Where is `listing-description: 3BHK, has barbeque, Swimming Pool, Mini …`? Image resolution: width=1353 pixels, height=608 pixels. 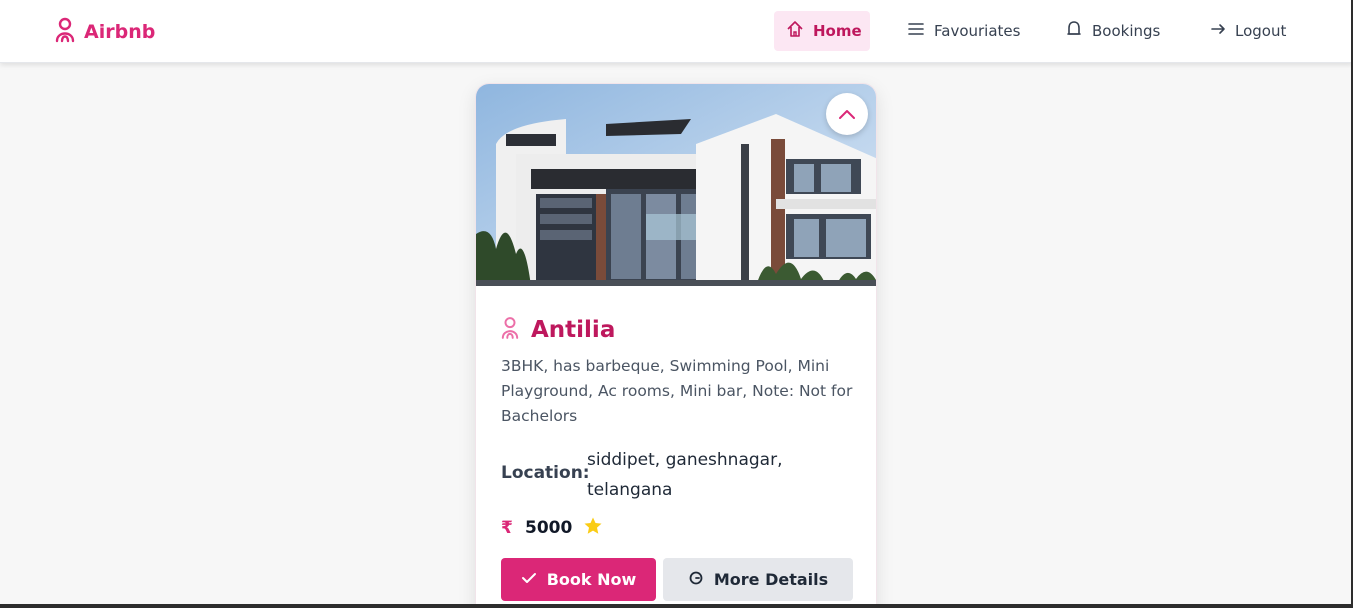
listing-description: 3BHK, has barbeque, Swimming Pool, Mini … is located at coordinates (677, 391).